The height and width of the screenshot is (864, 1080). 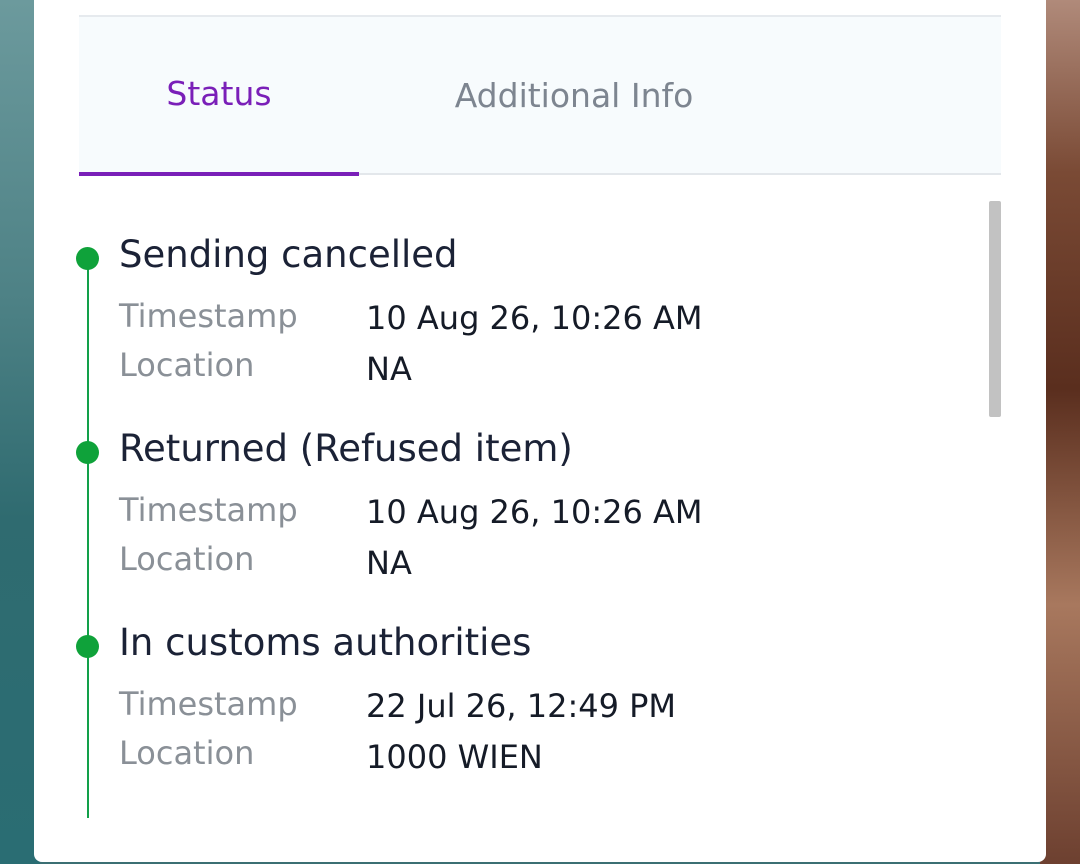 I want to click on event-title: Sending cancelled, so click(x=288, y=254).